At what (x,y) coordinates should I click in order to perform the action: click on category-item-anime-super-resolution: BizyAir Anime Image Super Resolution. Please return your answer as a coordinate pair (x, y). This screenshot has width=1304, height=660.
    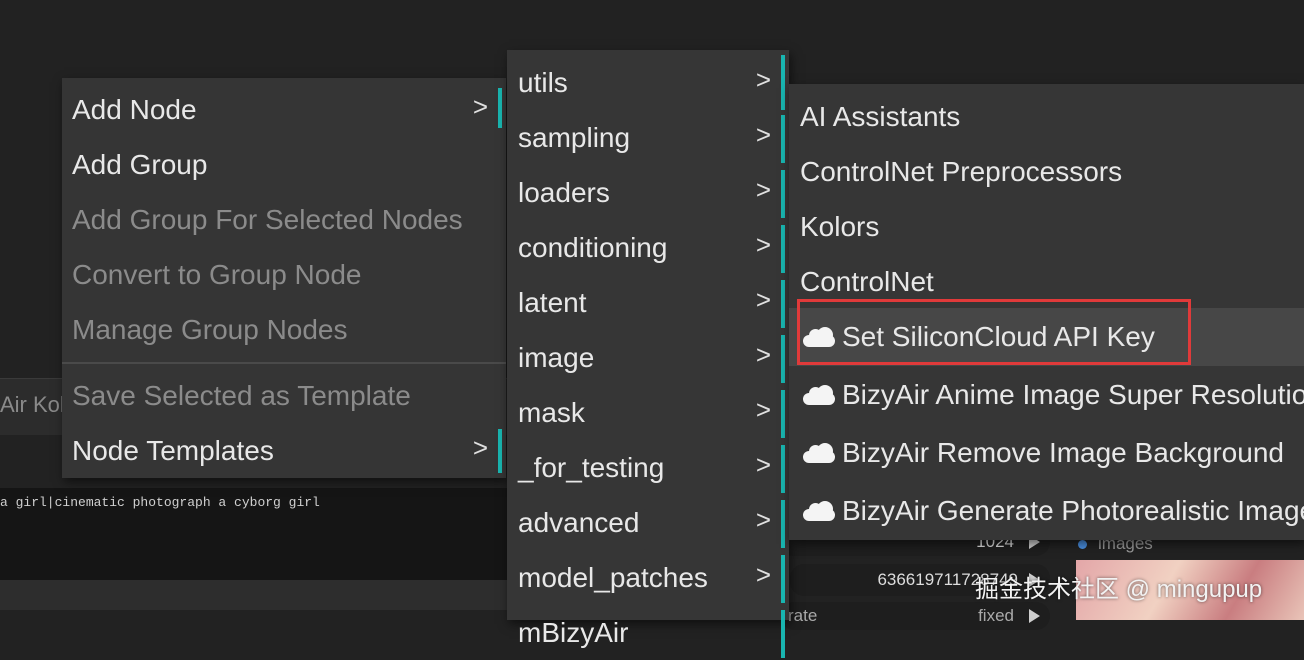
    Looking at the image, I should click on (1046, 395).